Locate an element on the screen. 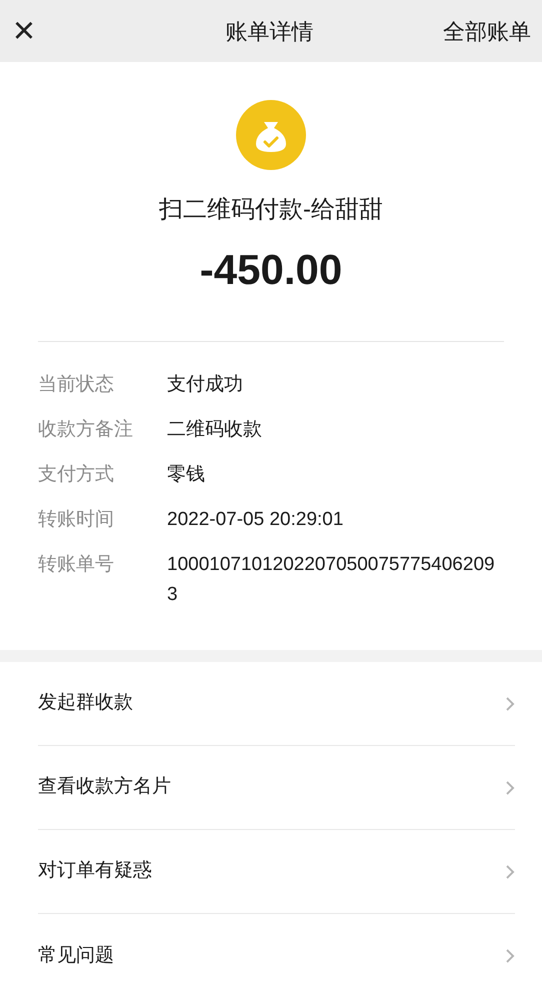 The width and height of the screenshot is (542, 999). page-title: 账单详情 is located at coordinates (269, 32).